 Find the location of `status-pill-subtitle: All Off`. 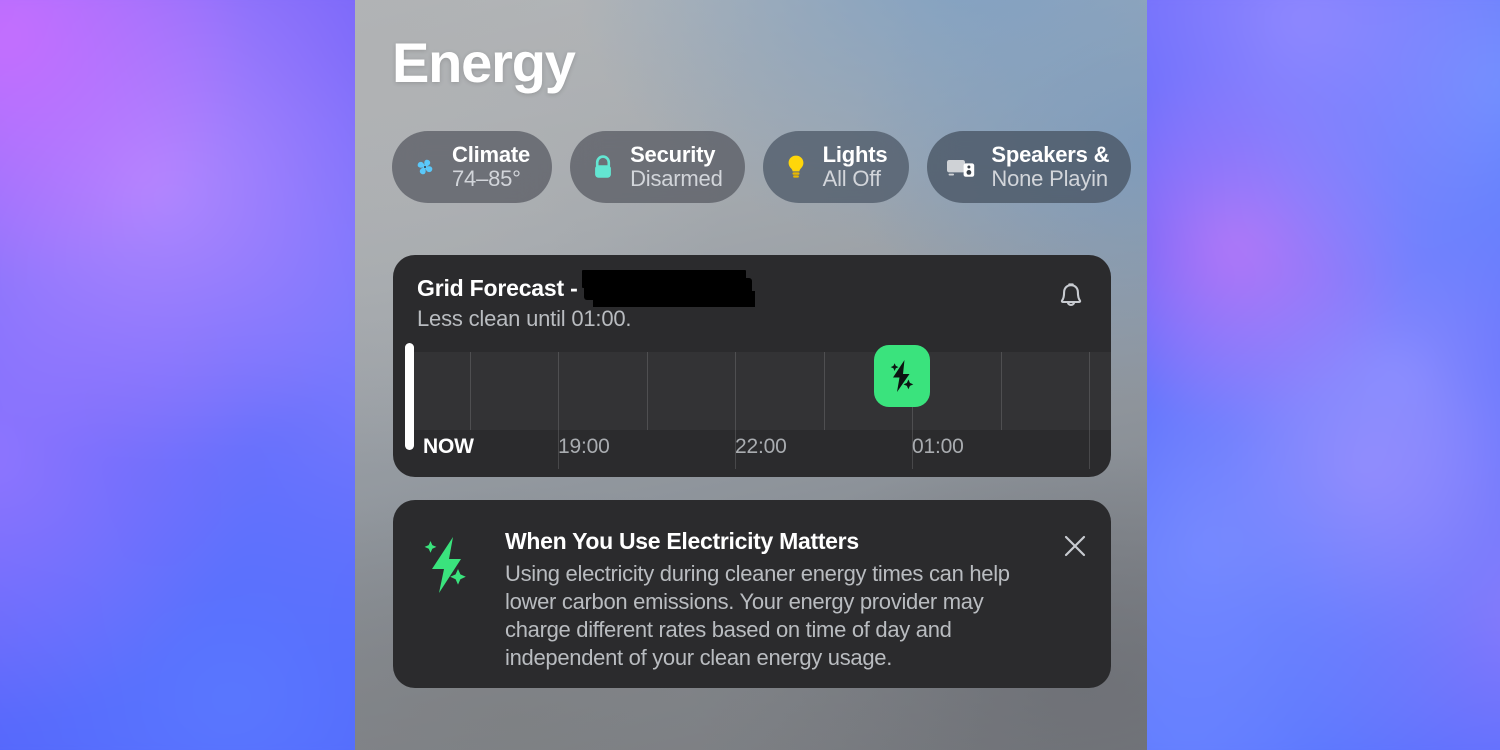

status-pill-subtitle: All Off is located at coordinates (851, 178).